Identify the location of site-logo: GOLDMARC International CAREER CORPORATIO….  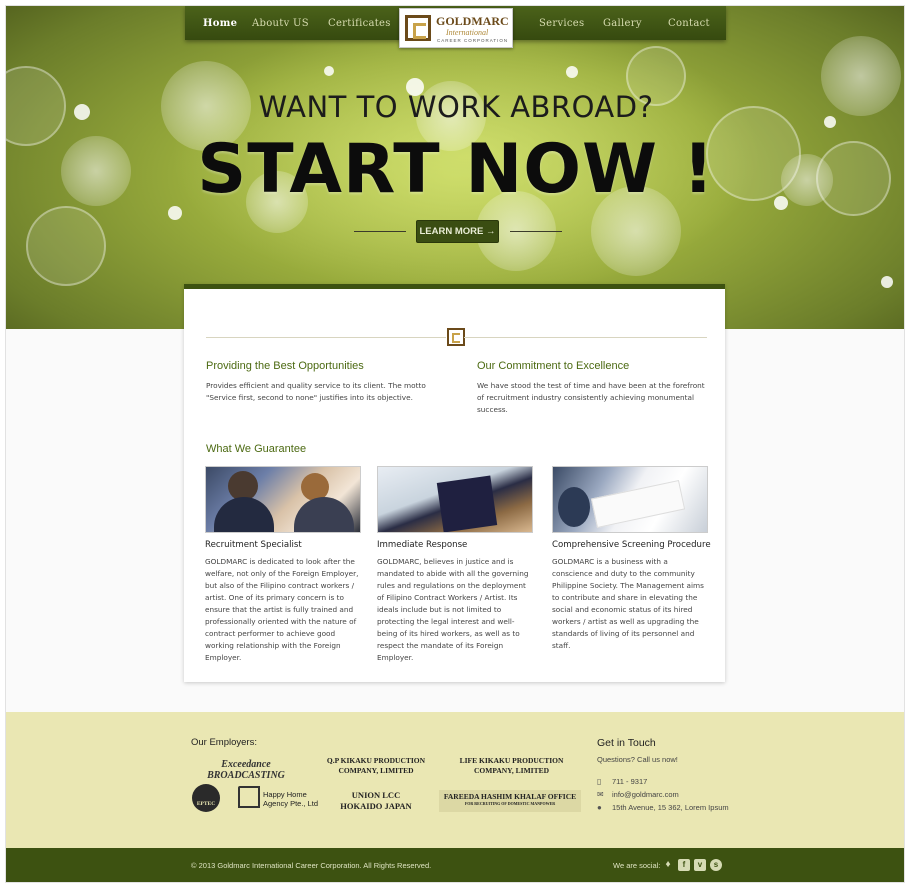
(456, 28).